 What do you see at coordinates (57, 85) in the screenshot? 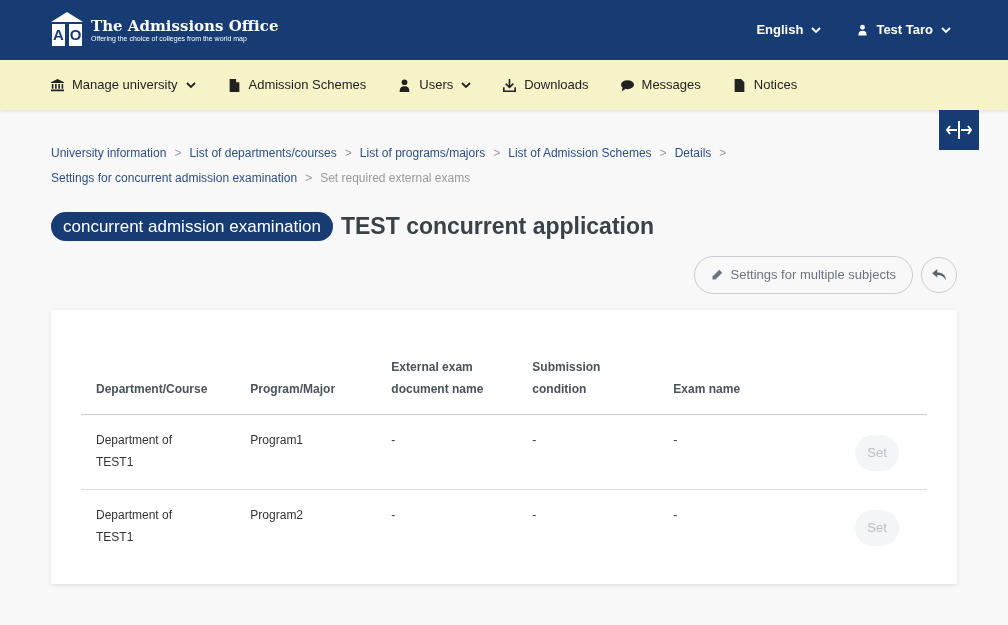
I see `bank-icon` at bounding box center [57, 85].